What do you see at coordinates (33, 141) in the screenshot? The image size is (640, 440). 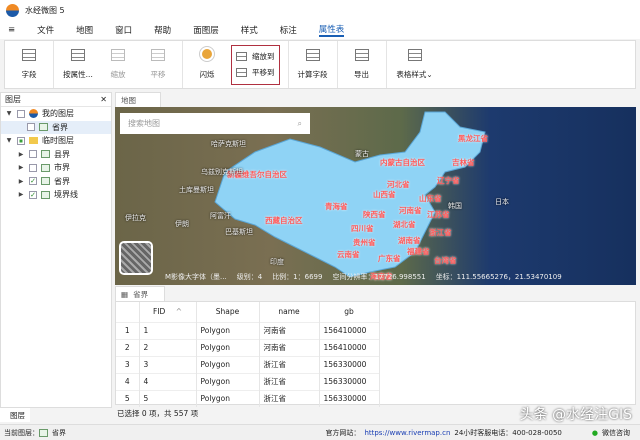 I see `folder-icon` at bounding box center [33, 141].